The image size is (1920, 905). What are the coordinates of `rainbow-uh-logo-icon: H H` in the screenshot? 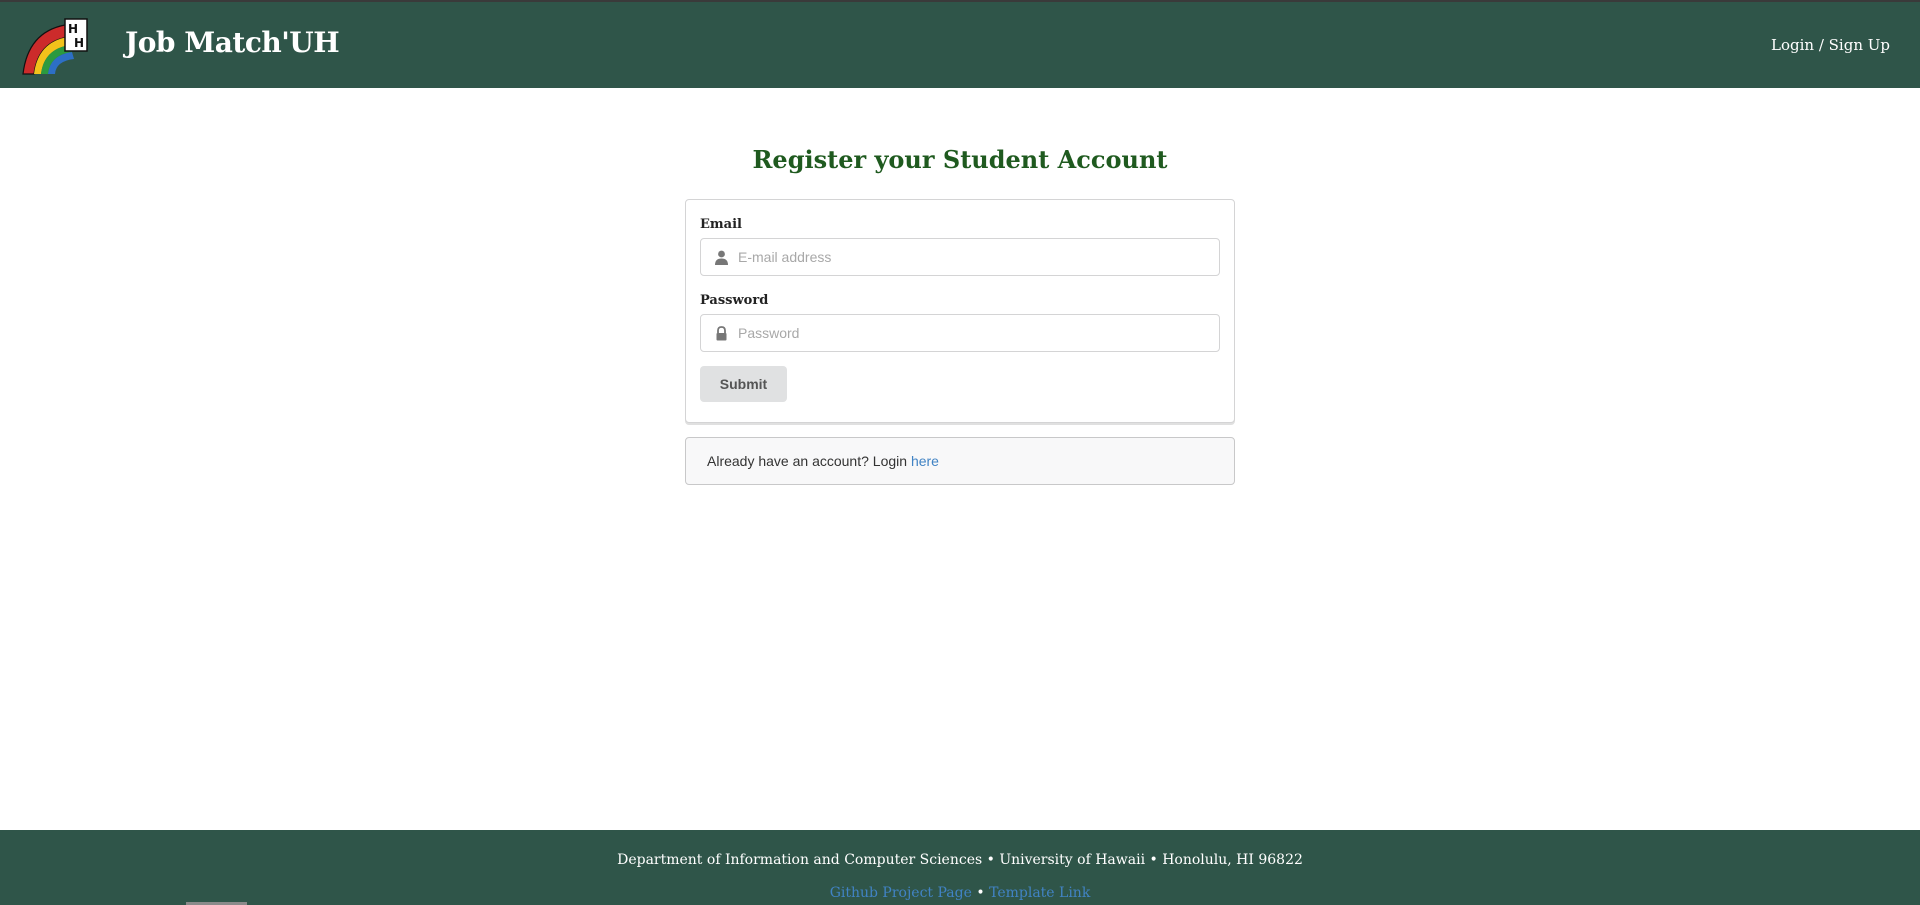 It's located at (55, 47).